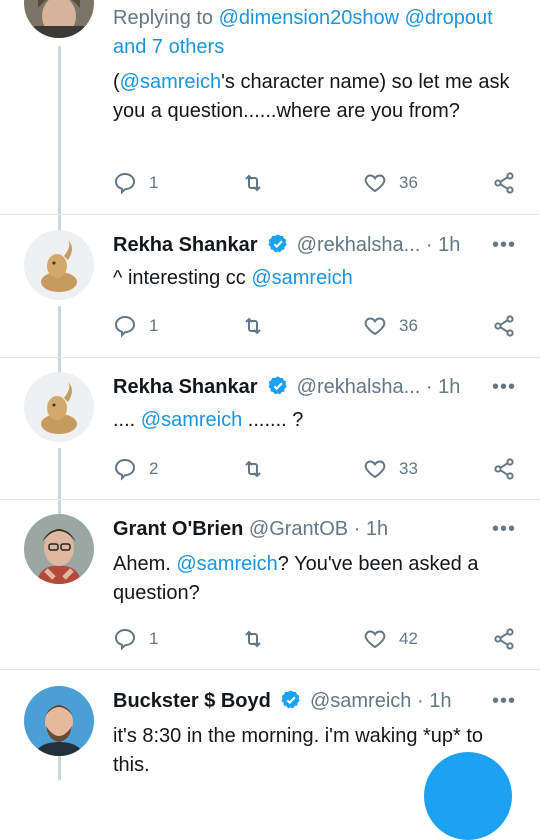 The image size is (540, 840). I want to click on tweet-header: Buckster $ Boyd @samreich · 1h •••, so click(314, 701).